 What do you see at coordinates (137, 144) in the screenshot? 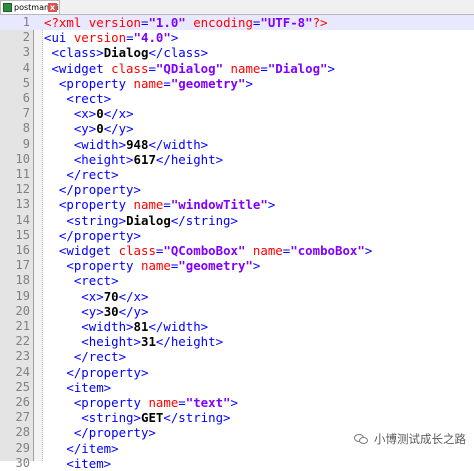
I see `code-token: 948` at bounding box center [137, 144].